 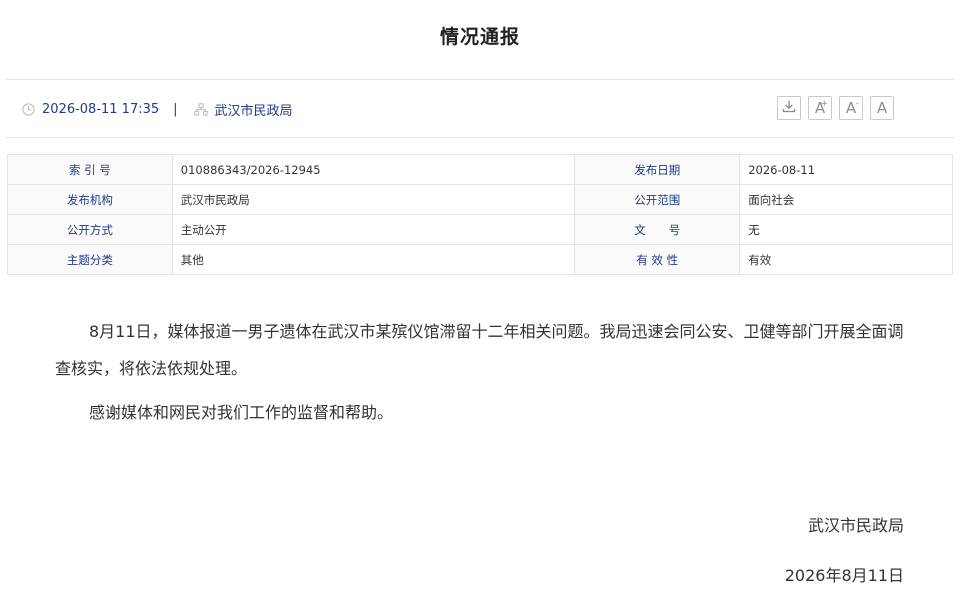 What do you see at coordinates (824, 104) in the screenshot?
I see `plus-icon: +` at bounding box center [824, 104].